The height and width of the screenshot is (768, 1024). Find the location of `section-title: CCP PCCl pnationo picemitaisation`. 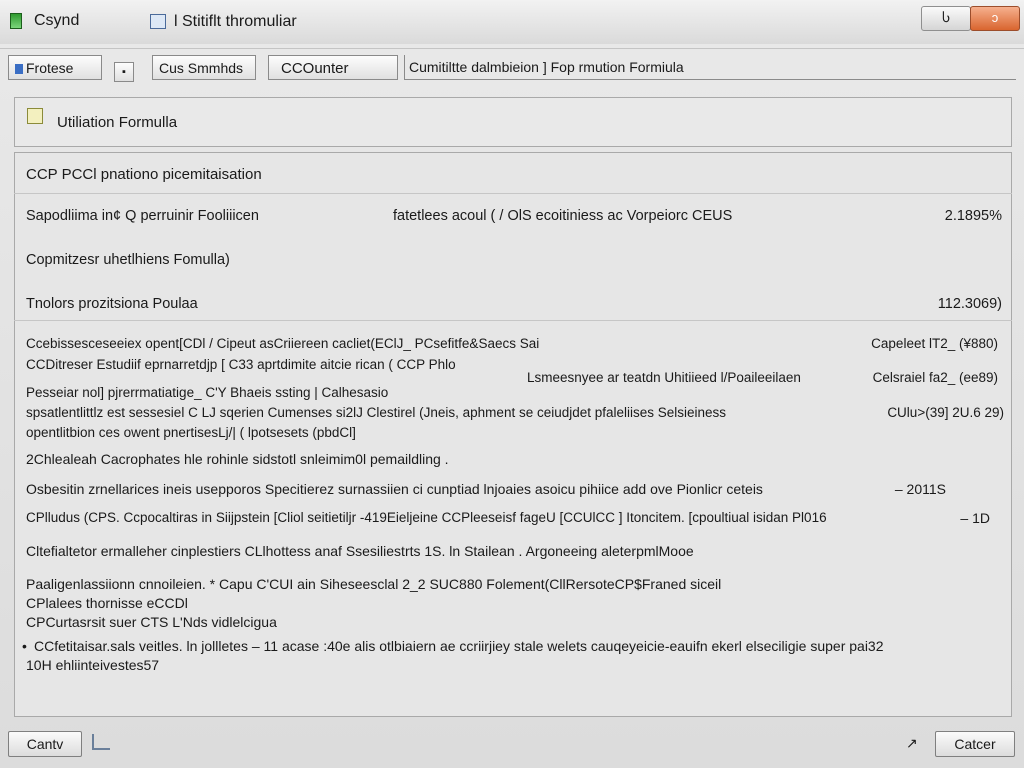

section-title: CCP PCCl pnationo picemitaisation is located at coordinates (144, 174).